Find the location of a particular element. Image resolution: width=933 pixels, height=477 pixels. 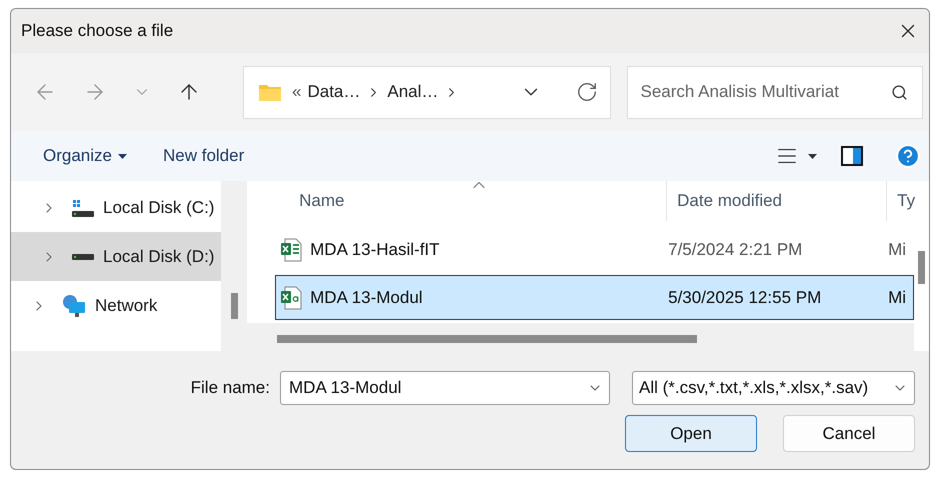

search-field: Search Analisis Multivariat is located at coordinates (764, 92).